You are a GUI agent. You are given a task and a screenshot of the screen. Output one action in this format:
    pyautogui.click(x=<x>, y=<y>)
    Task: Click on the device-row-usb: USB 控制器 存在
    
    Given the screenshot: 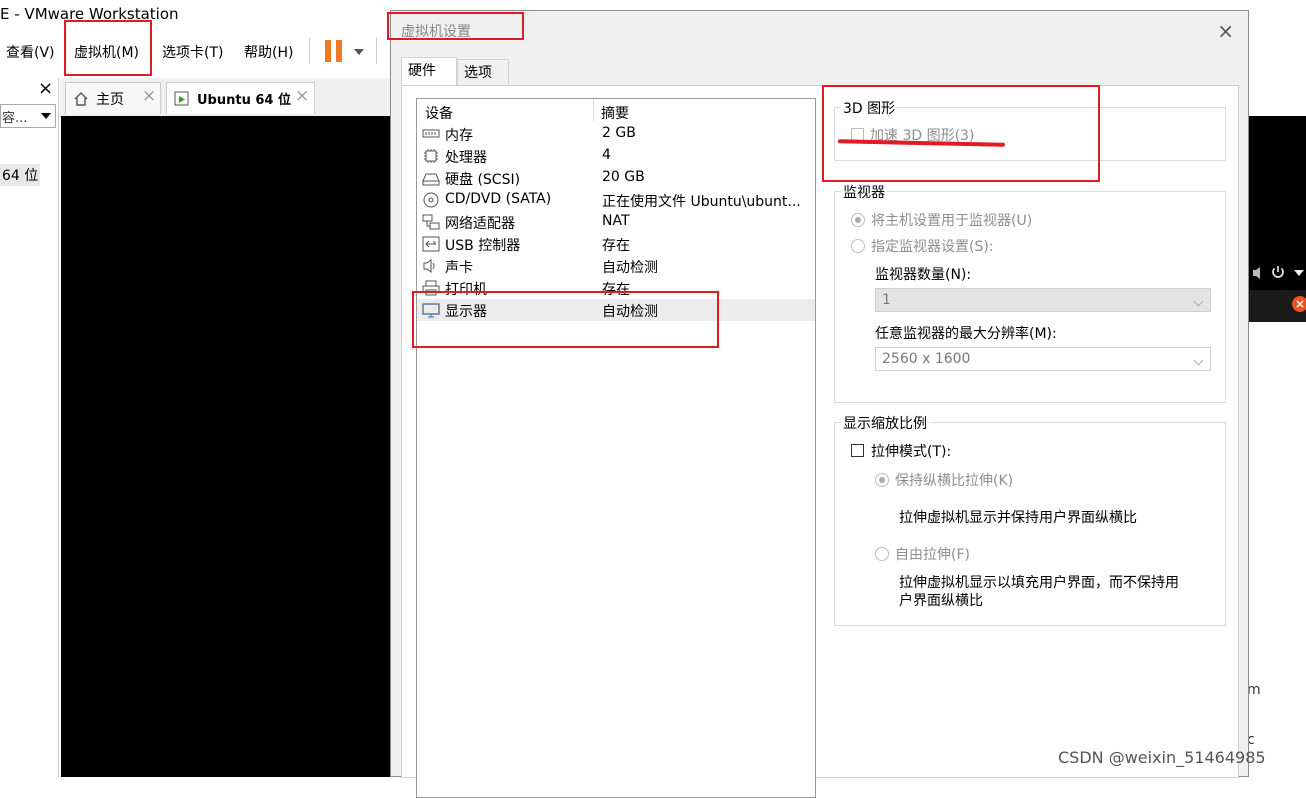 What is the action you would take?
    pyautogui.click(x=616, y=244)
    